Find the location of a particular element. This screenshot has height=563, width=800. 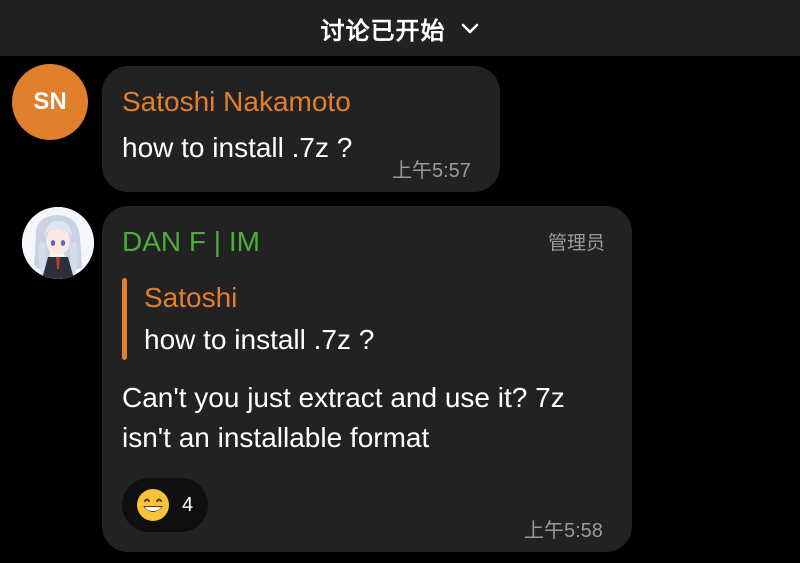

avatar-initials: SN is located at coordinates (50, 101).